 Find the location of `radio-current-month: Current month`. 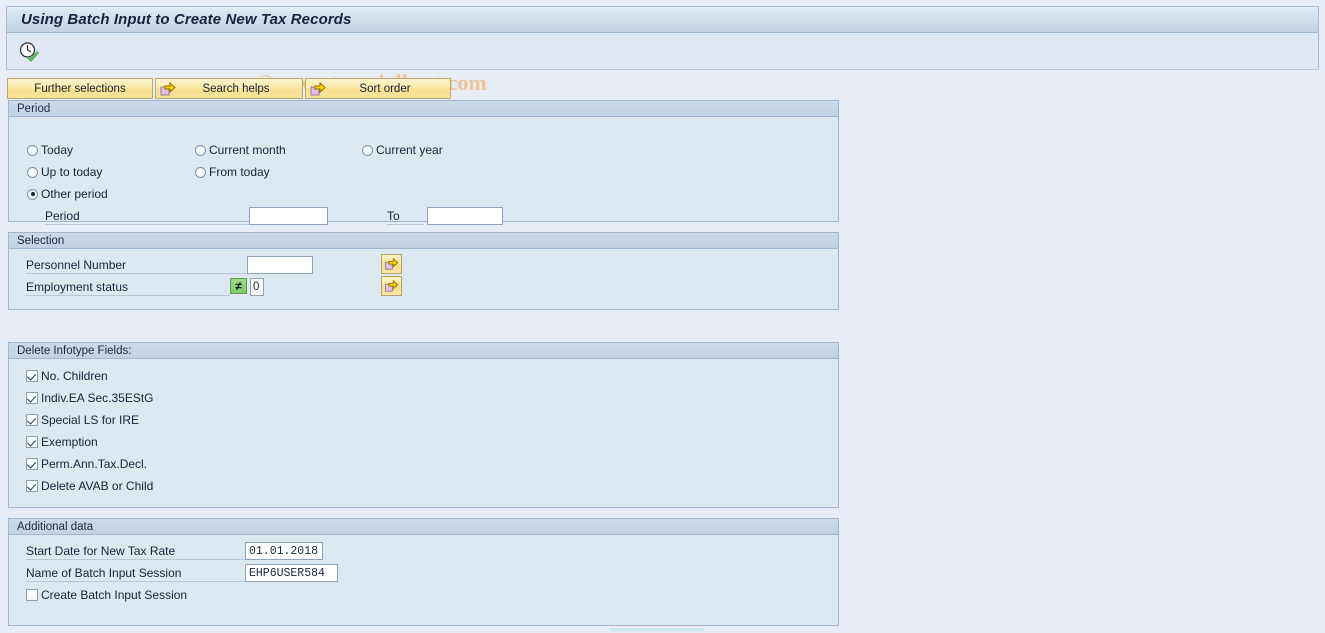

radio-current-month: Current month is located at coordinates (240, 150).